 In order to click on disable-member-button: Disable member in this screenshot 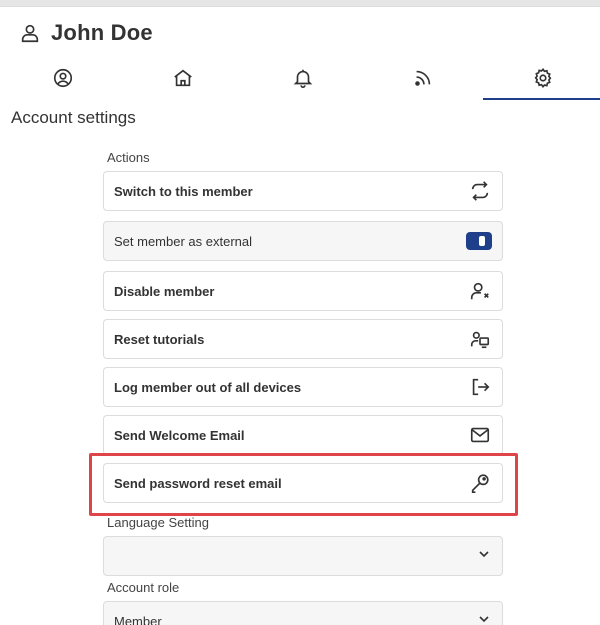, I will do `click(303, 291)`.